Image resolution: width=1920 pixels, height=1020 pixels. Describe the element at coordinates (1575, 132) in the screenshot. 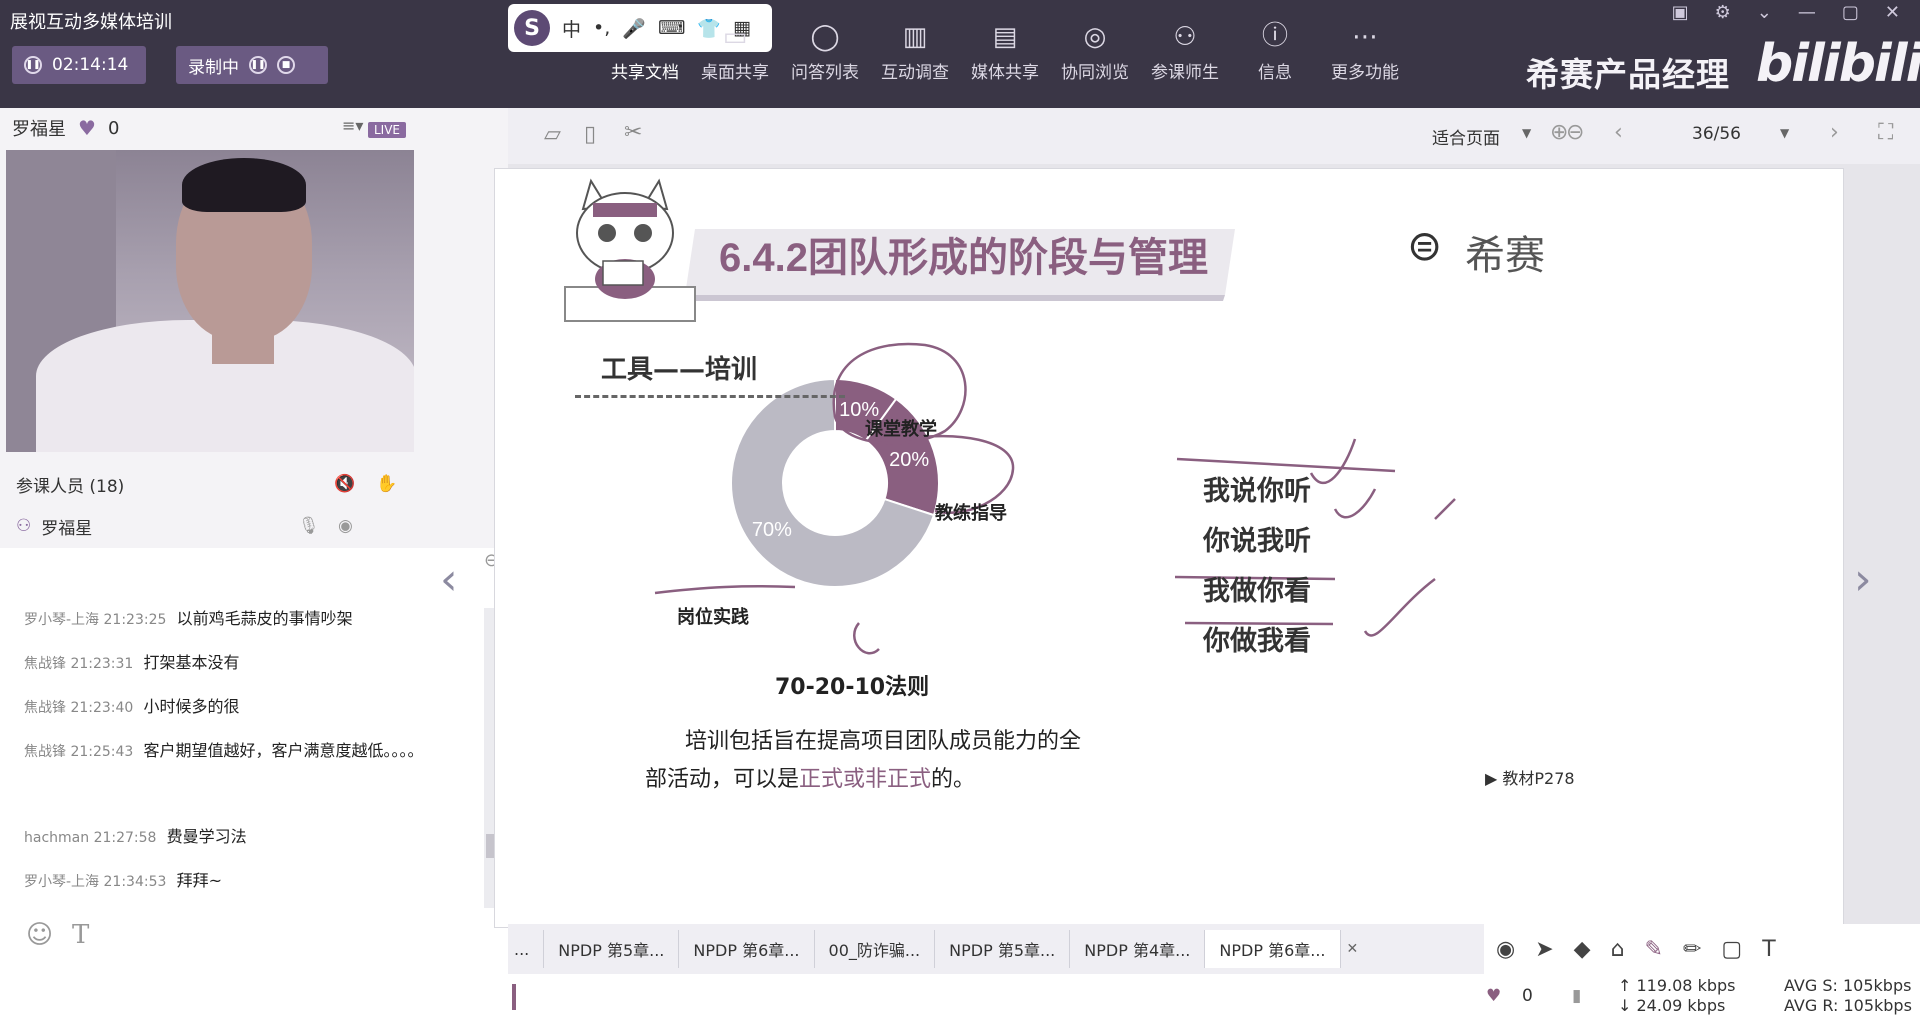

I see `zoom-out-icon: ⊖` at that location.